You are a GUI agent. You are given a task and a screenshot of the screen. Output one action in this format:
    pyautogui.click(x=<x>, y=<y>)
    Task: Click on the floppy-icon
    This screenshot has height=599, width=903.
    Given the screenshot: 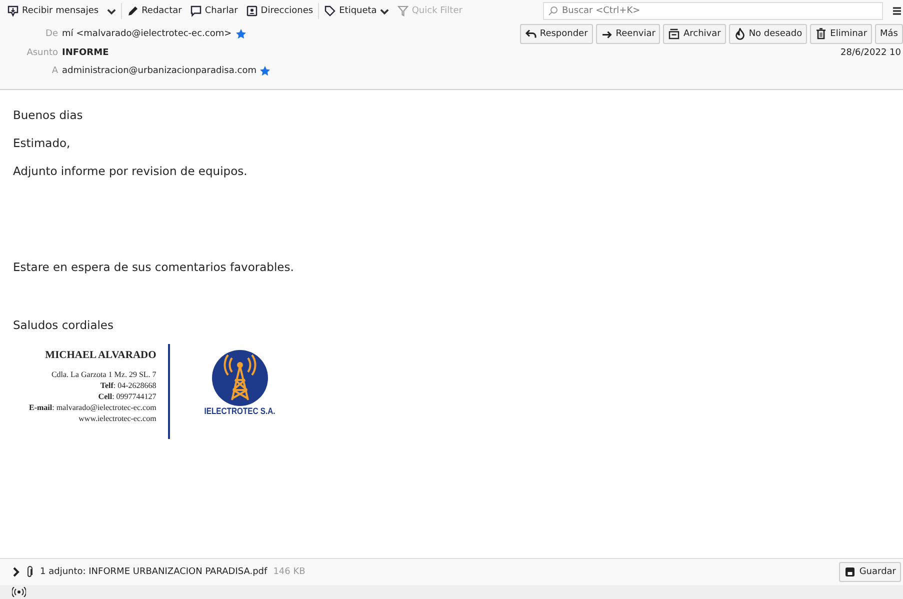 What is the action you would take?
    pyautogui.click(x=850, y=572)
    